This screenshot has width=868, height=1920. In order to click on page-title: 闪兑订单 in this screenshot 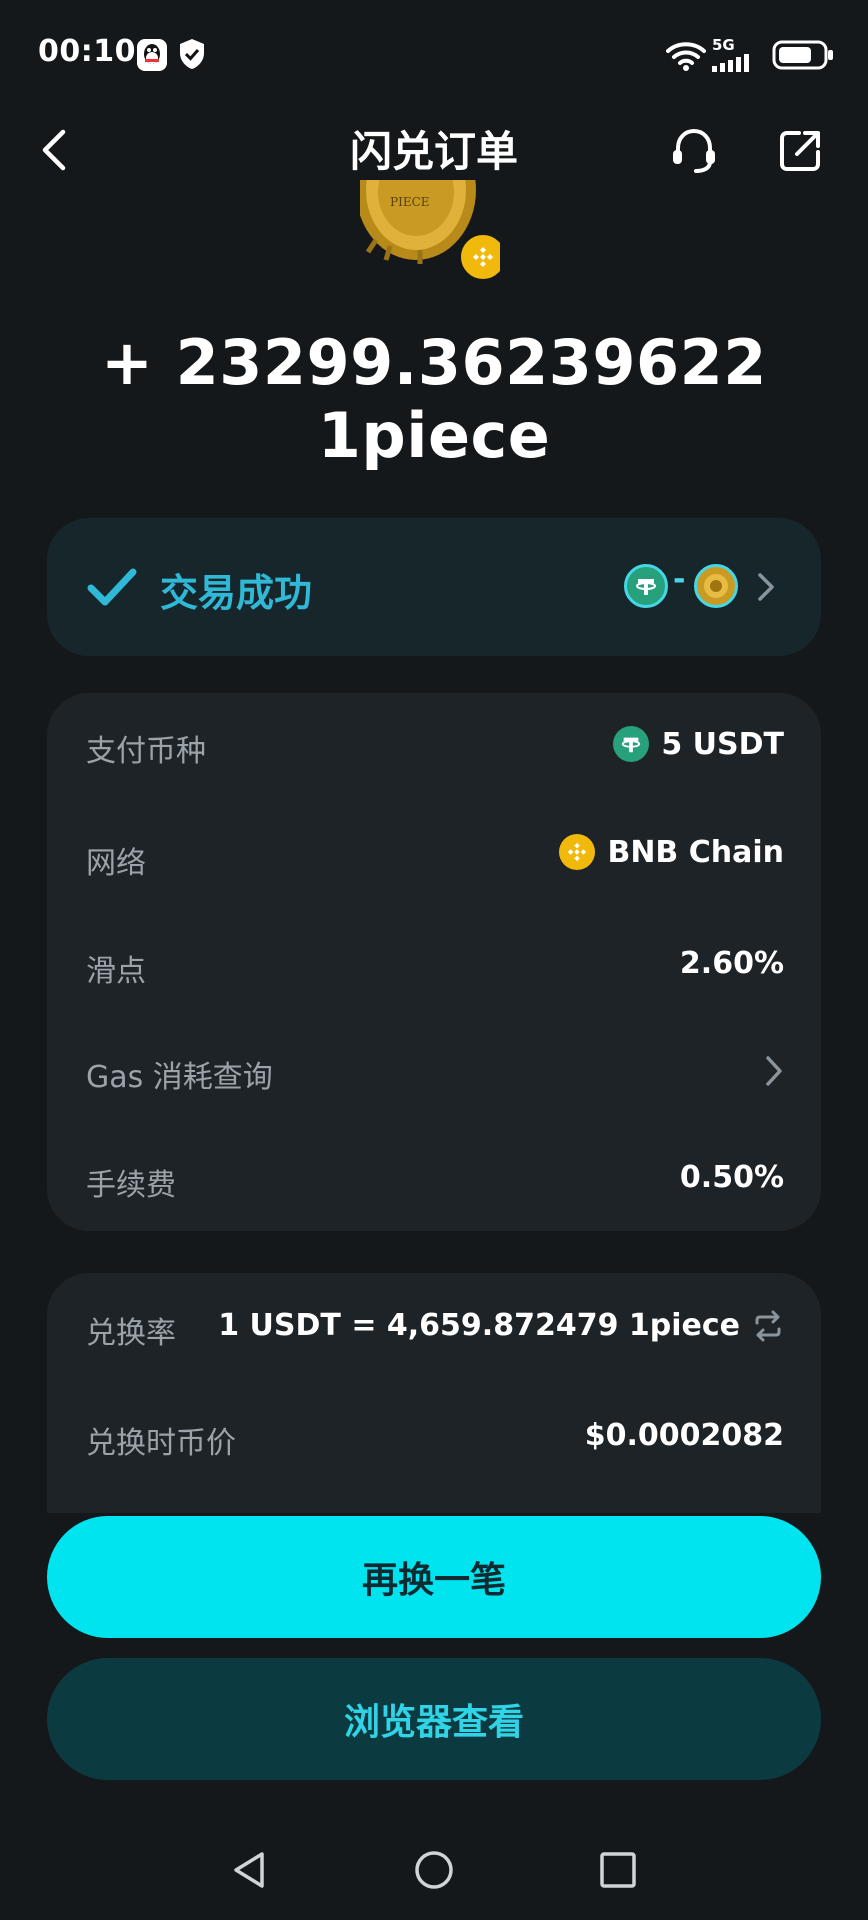, I will do `click(433, 151)`.